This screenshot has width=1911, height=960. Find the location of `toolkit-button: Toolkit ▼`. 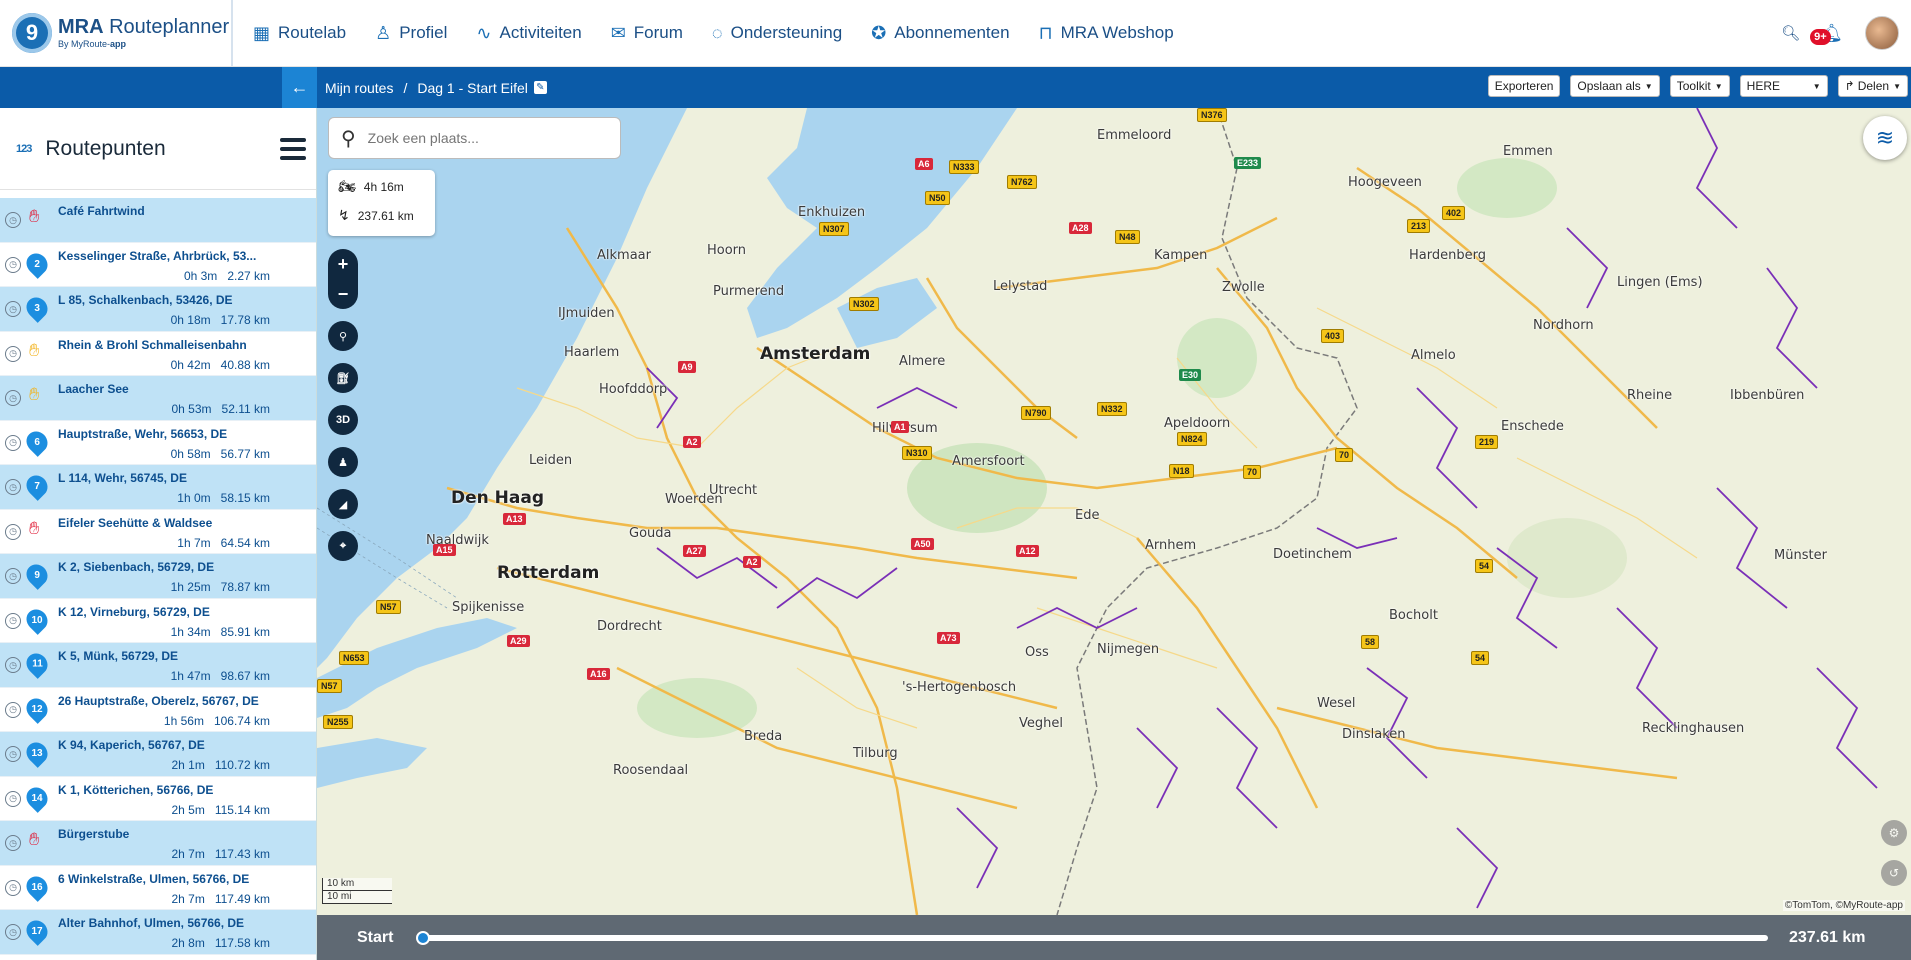

toolkit-button: Toolkit ▼ is located at coordinates (1699, 86).